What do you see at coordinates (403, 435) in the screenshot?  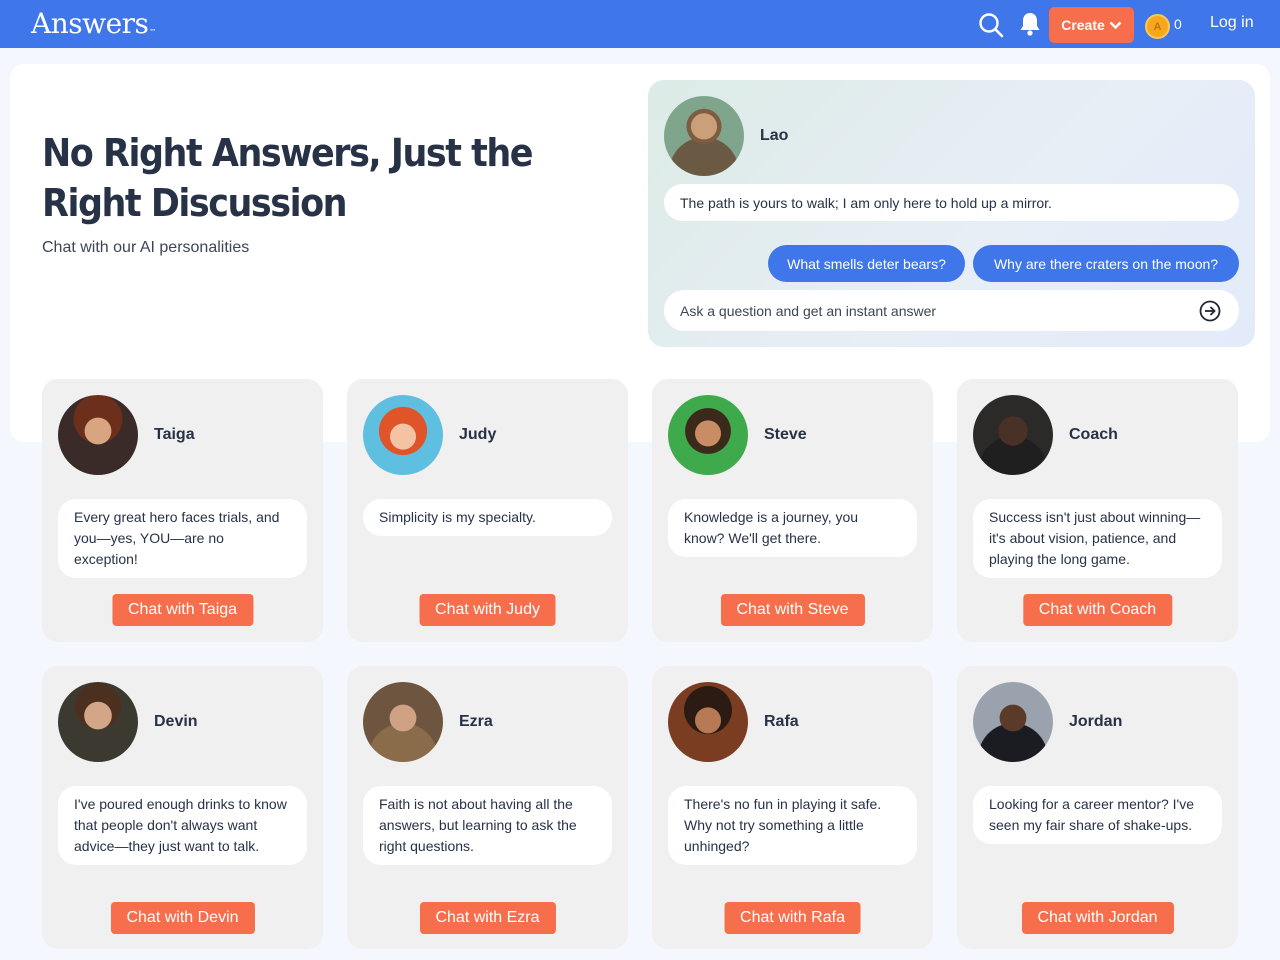 I see `judy-avatar` at bounding box center [403, 435].